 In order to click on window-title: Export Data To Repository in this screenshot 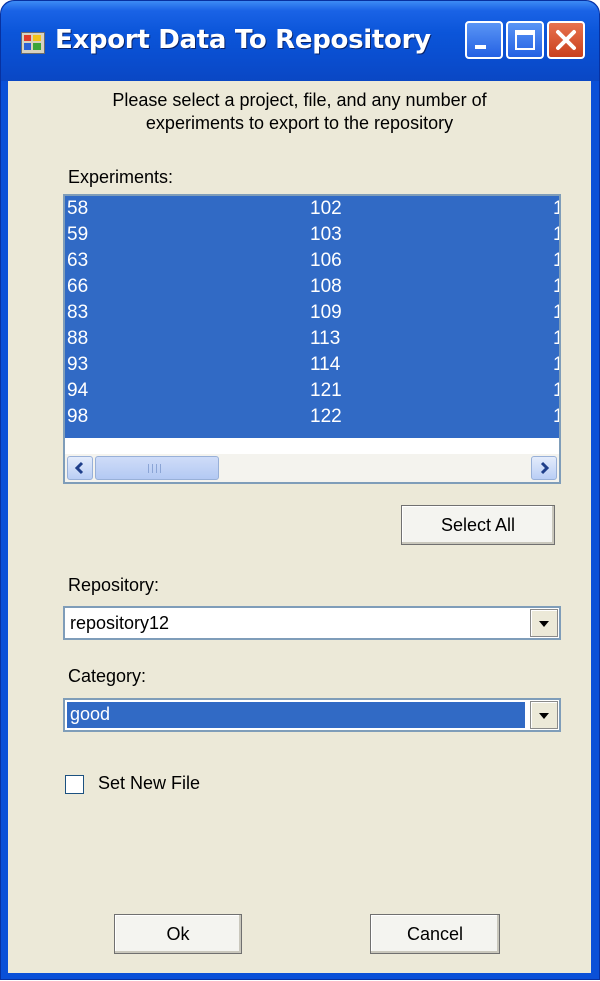, I will do `click(243, 40)`.